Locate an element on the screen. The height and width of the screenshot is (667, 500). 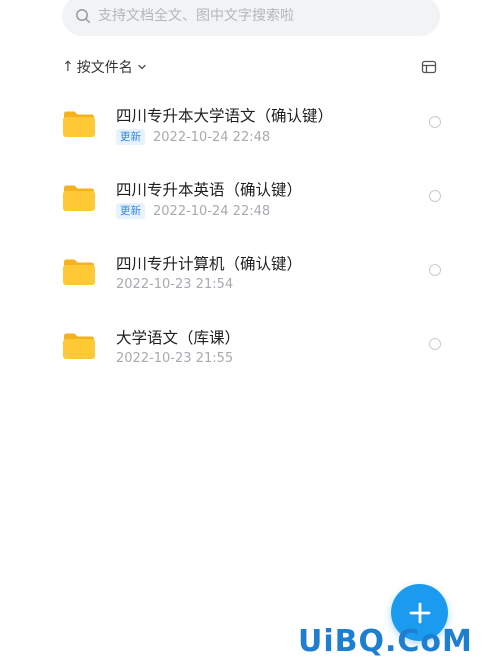
file-meta: 2022-10-23 21:54 is located at coordinates (174, 284).